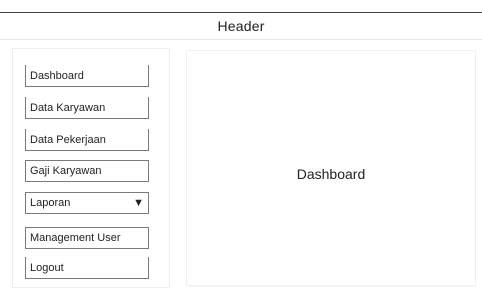 This screenshot has height=294, width=482. I want to click on sidebar-item-label: Laporan, so click(50, 203).